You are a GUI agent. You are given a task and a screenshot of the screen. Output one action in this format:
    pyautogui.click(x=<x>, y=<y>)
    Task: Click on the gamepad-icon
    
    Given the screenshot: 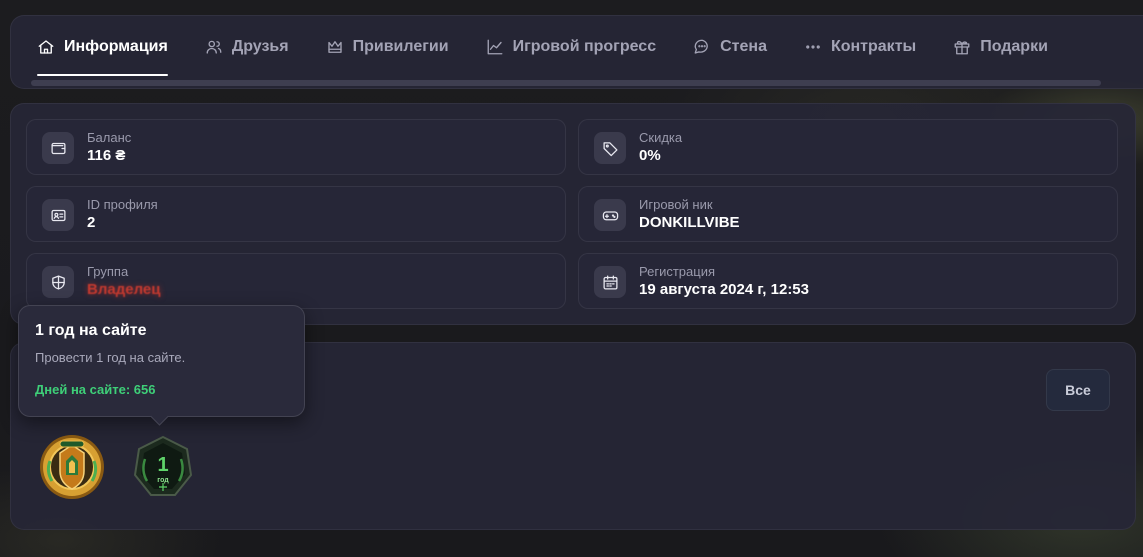 What is the action you would take?
    pyautogui.click(x=610, y=215)
    